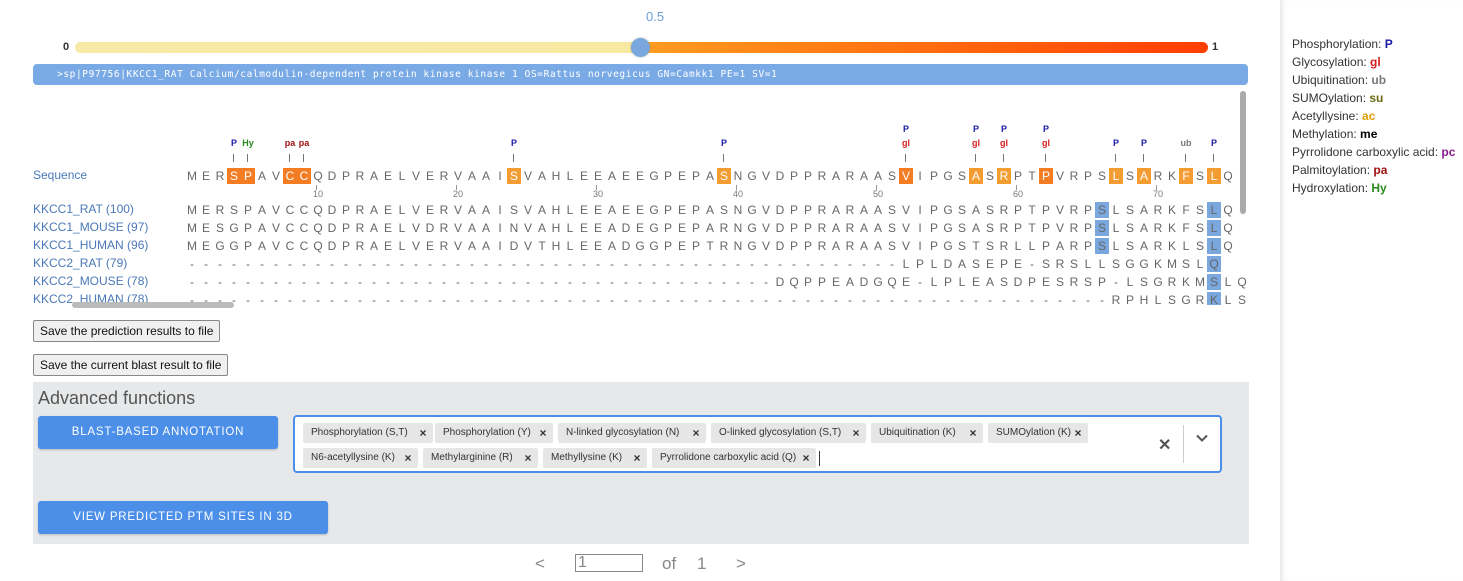 This screenshot has width=1463, height=581. Describe the element at coordinates (1214, 264) in the screenshot. I see `residue: Q` at that location.